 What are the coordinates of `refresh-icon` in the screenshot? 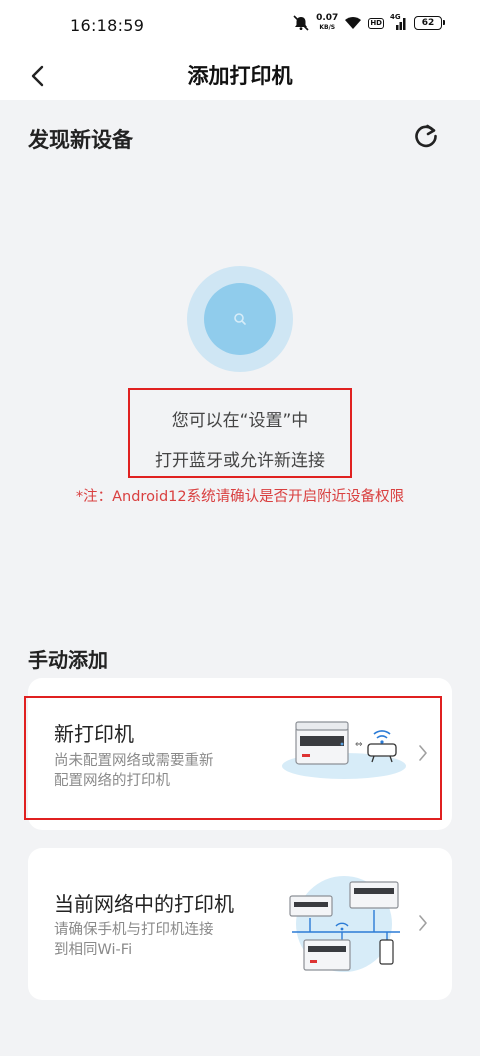 It's located at (426, 136).